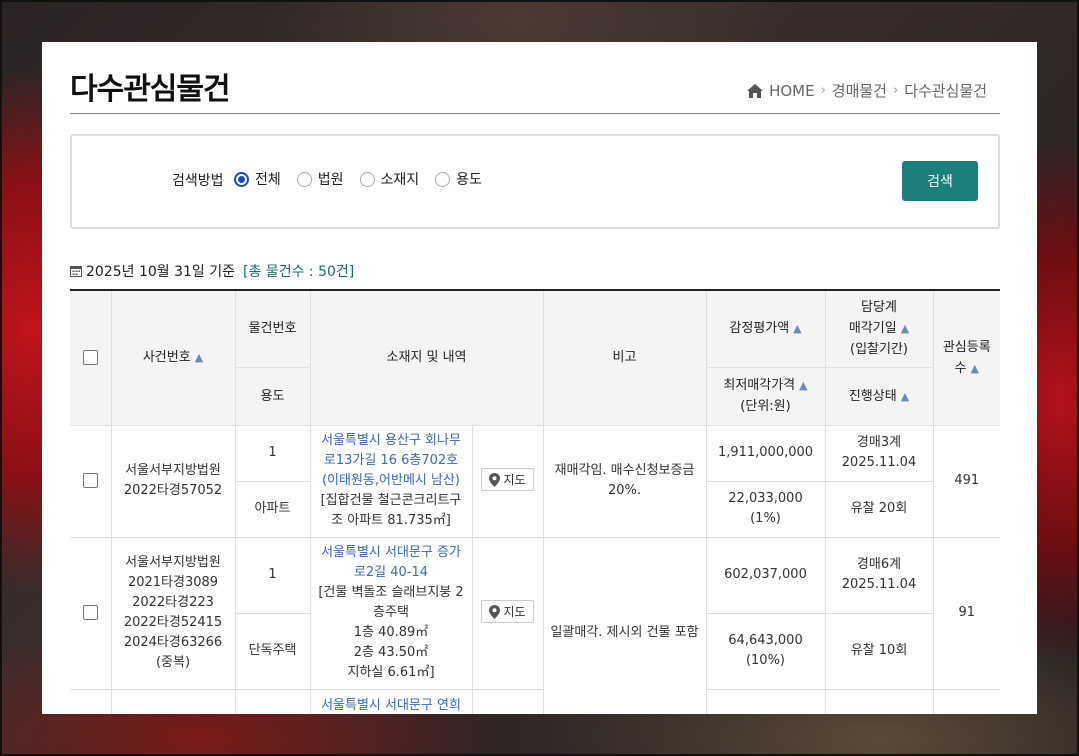  What do you see at coordinates (330, 180) in the screenshot?
I see `radio-court-label: 법원` at bounding box center [330, 180].